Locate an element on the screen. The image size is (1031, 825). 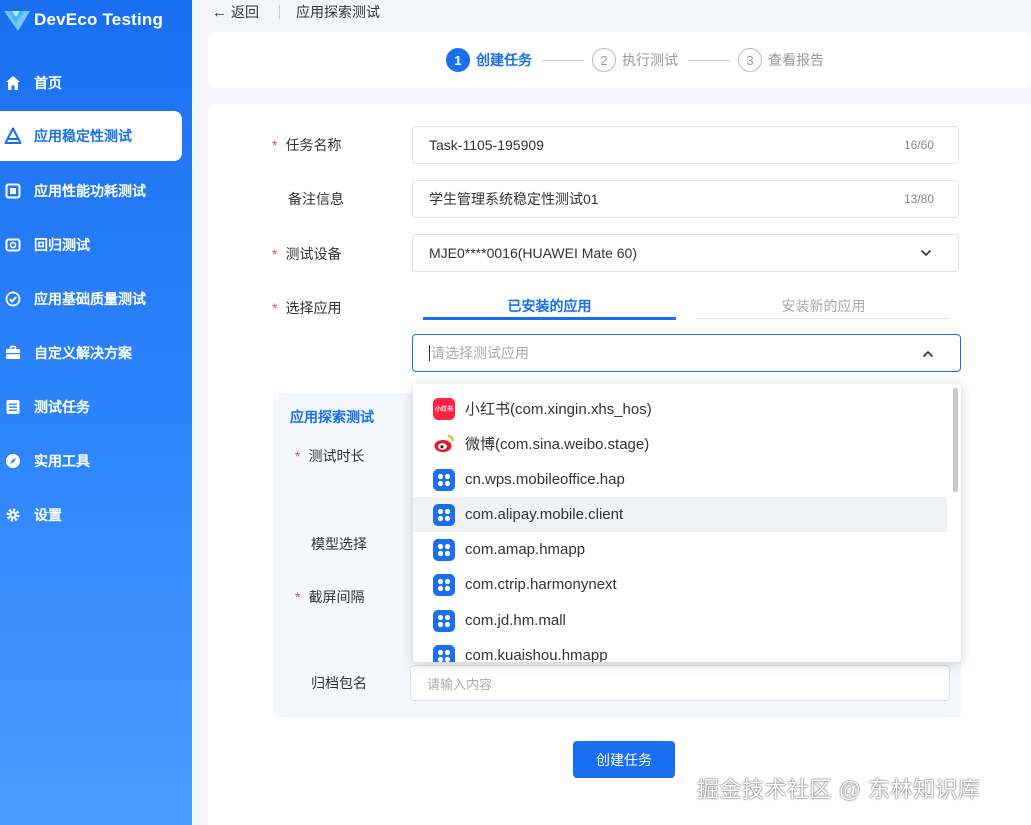
option-label: com.amap.hmapp is located at coordinates (525, 549).